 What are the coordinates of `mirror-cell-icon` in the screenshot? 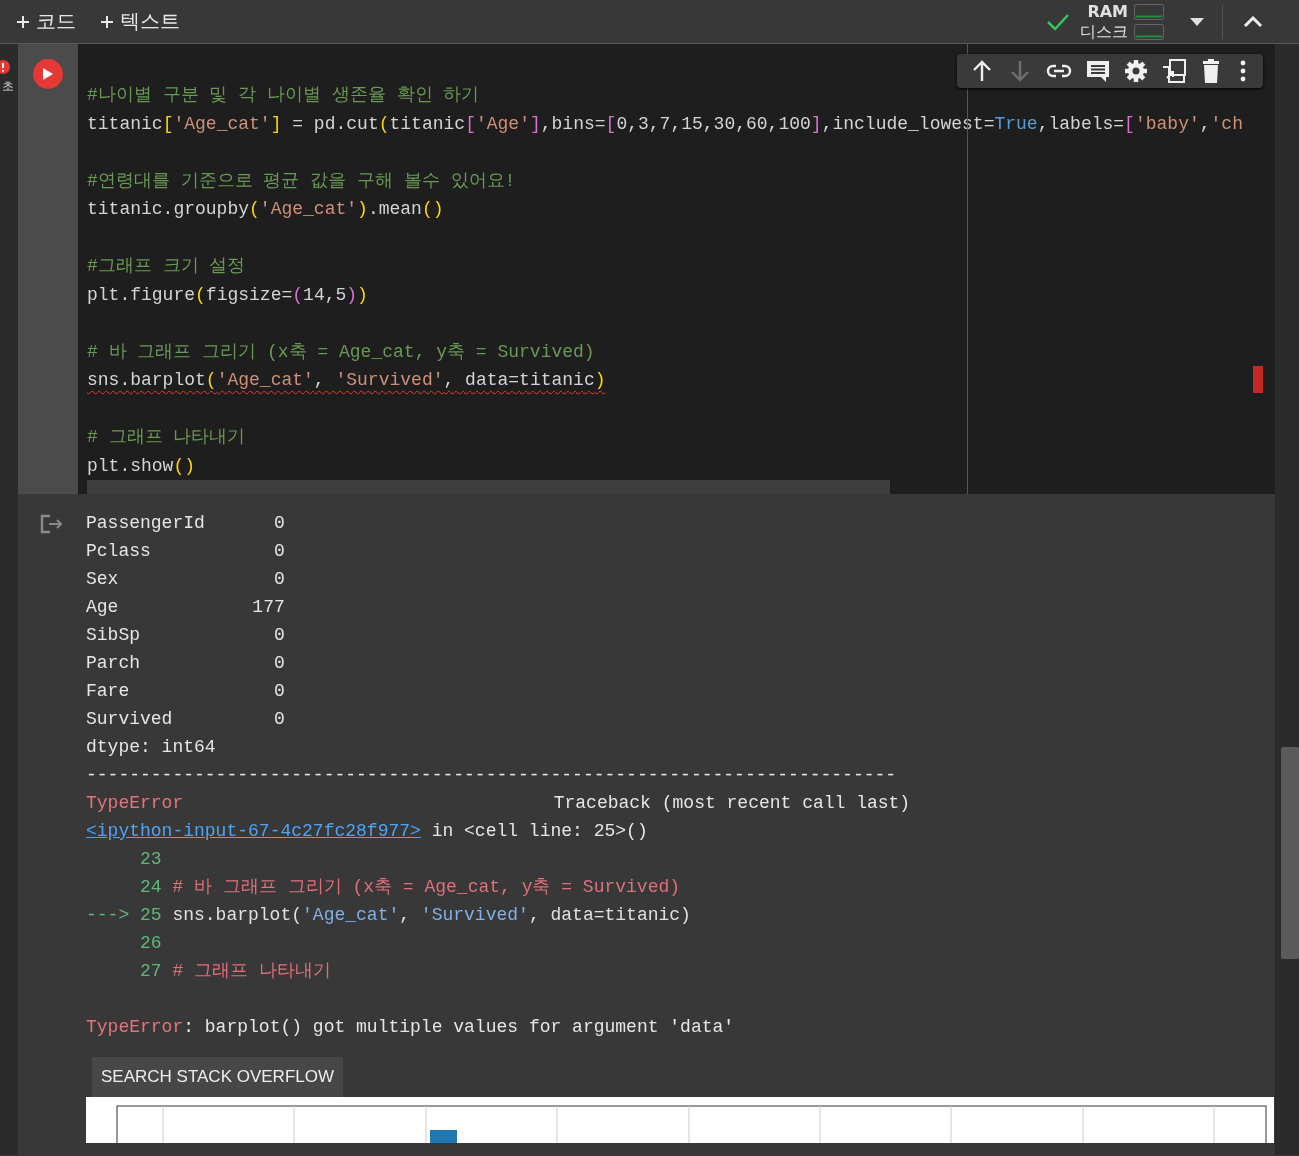 It's located at (1174, 71).